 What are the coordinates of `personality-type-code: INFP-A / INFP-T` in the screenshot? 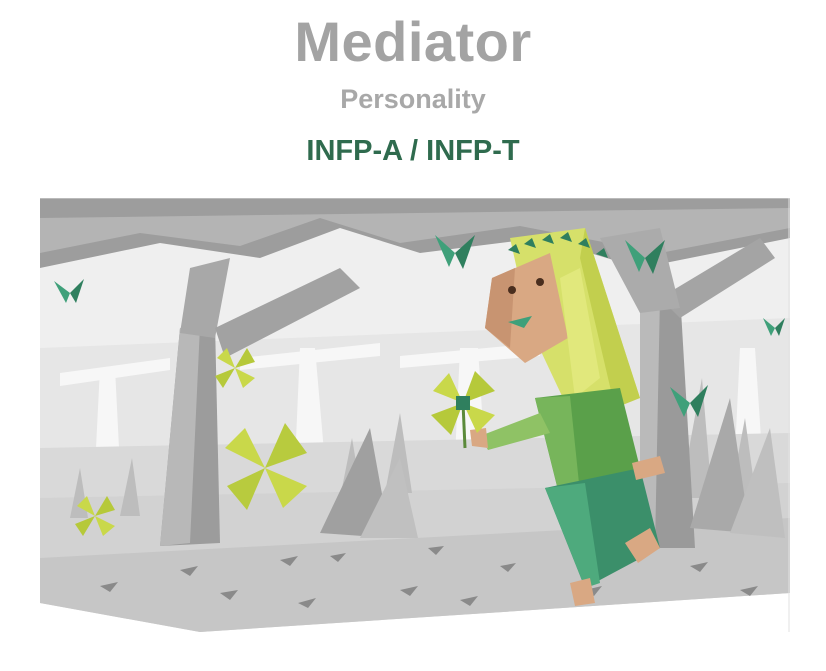 It's located at (413, 151).